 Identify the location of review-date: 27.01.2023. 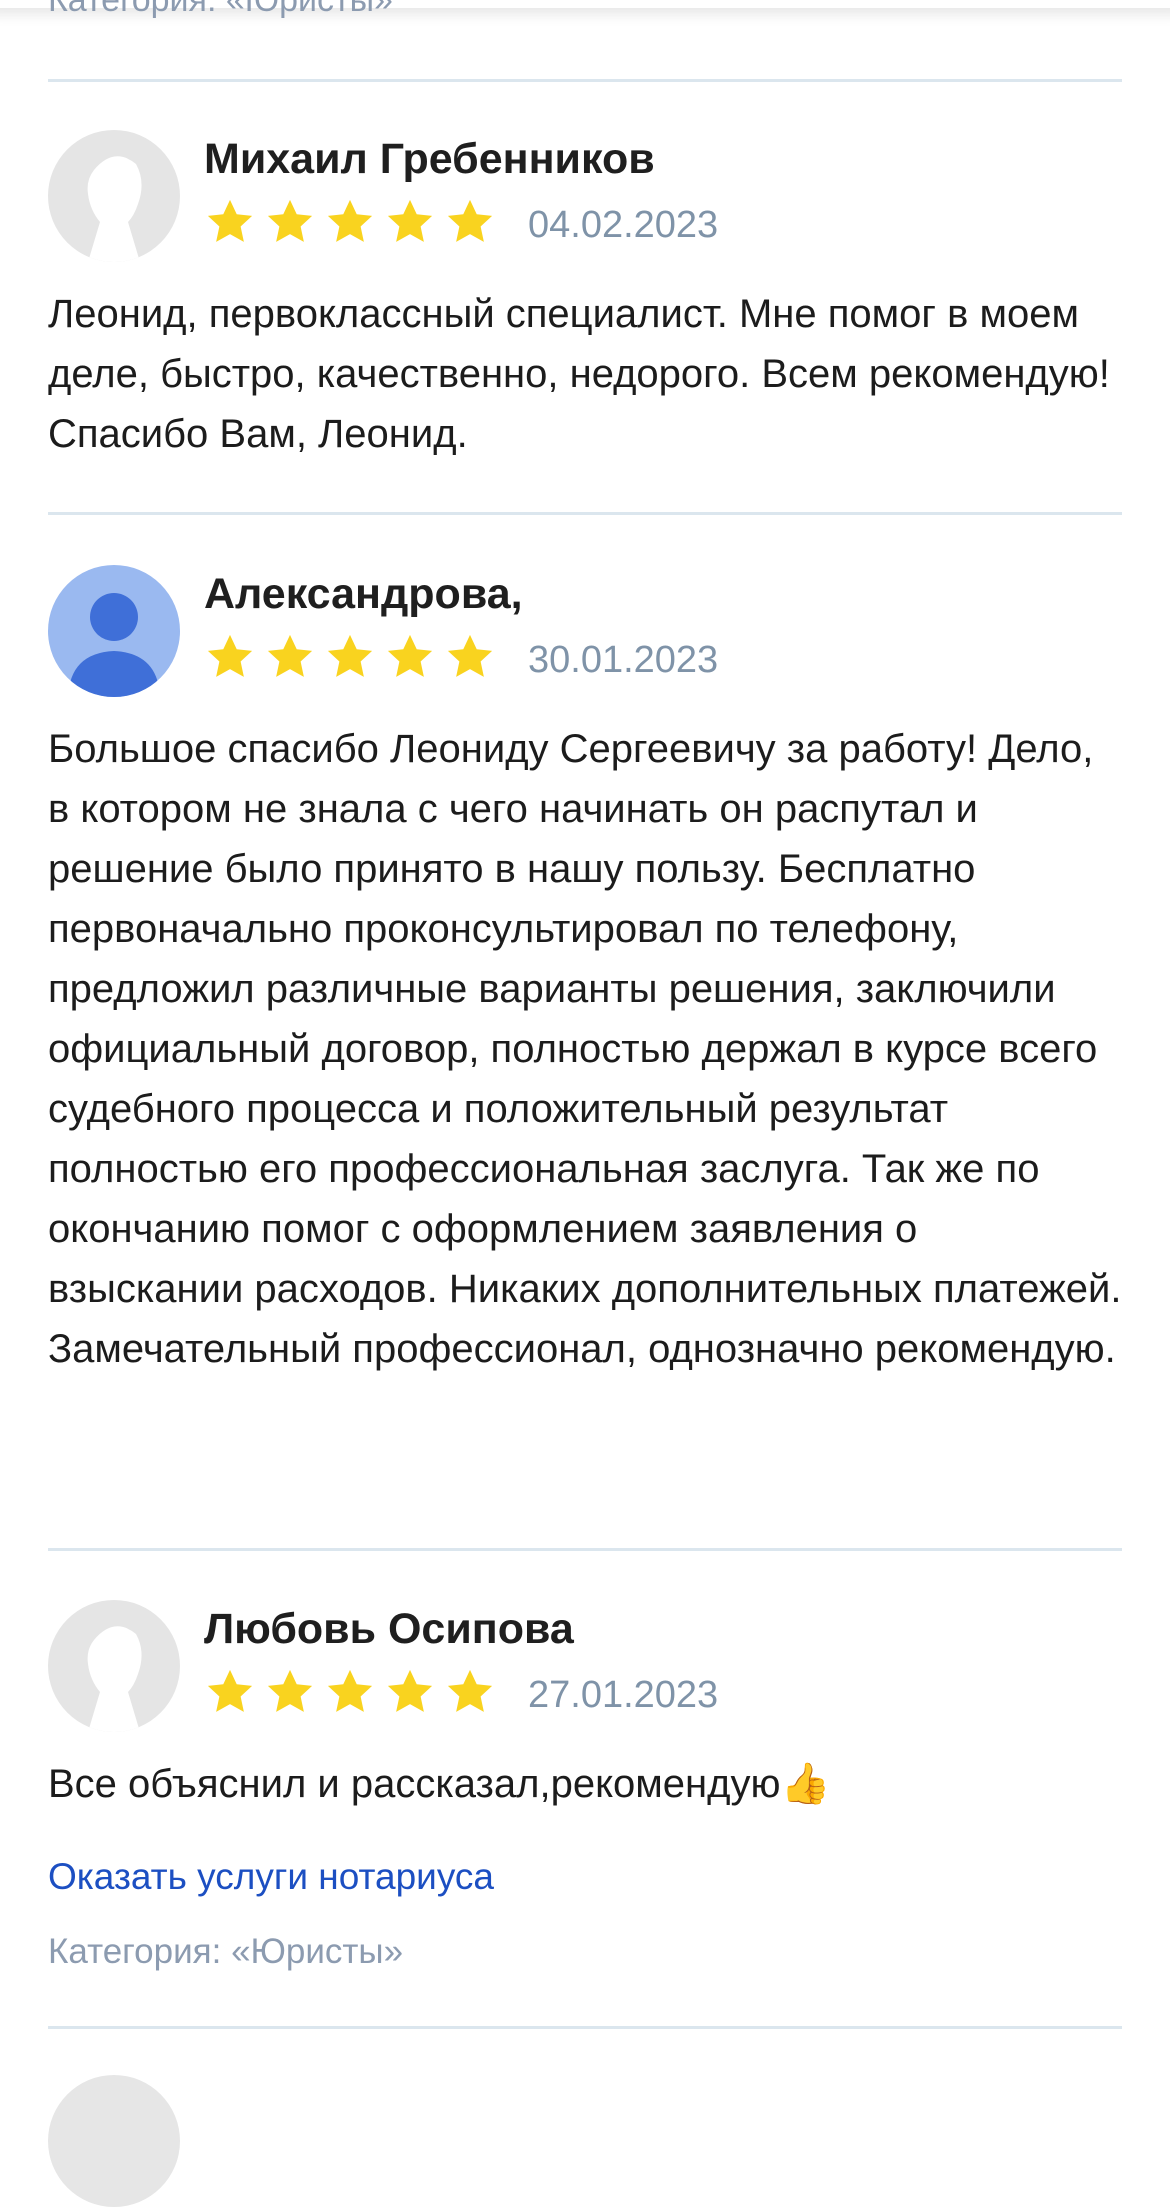
(623, 1695).